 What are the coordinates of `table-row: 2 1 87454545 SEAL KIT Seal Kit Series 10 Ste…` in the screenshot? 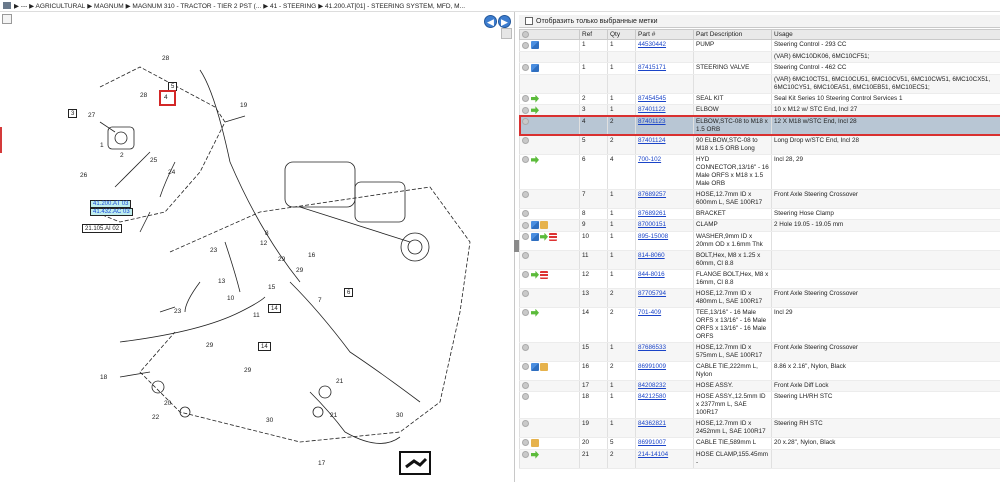 It's located at (759, 99).